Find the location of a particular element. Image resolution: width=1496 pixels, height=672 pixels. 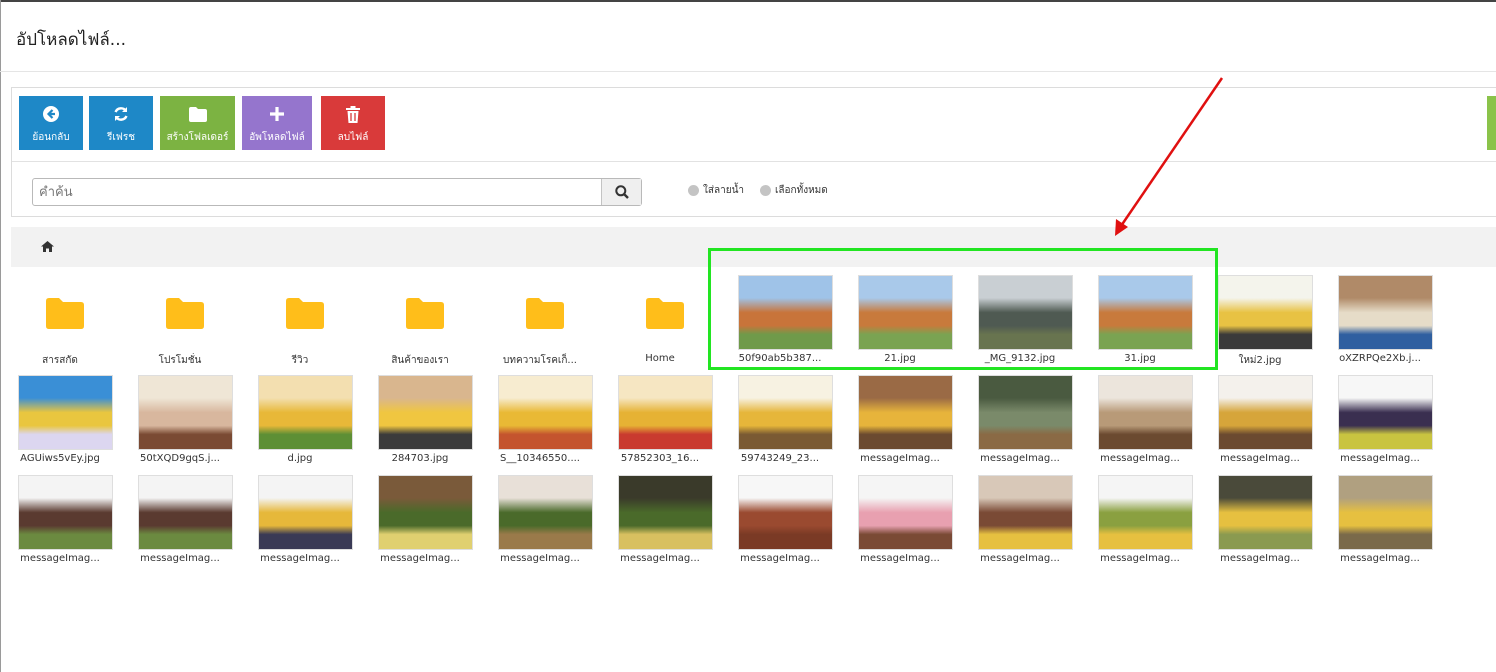

delete-file-button-label: ลบไฟล์ is located at coordinates (353, 137).